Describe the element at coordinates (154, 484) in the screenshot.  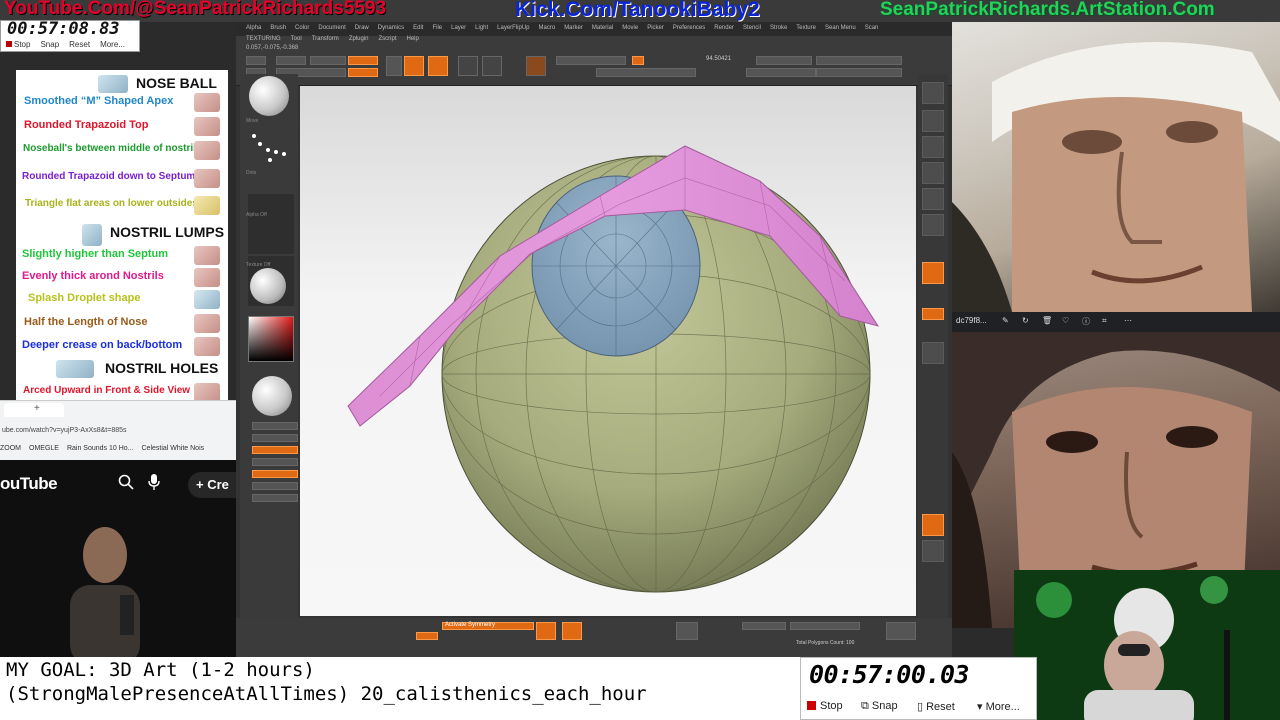
I see `mic-icon` at that location.